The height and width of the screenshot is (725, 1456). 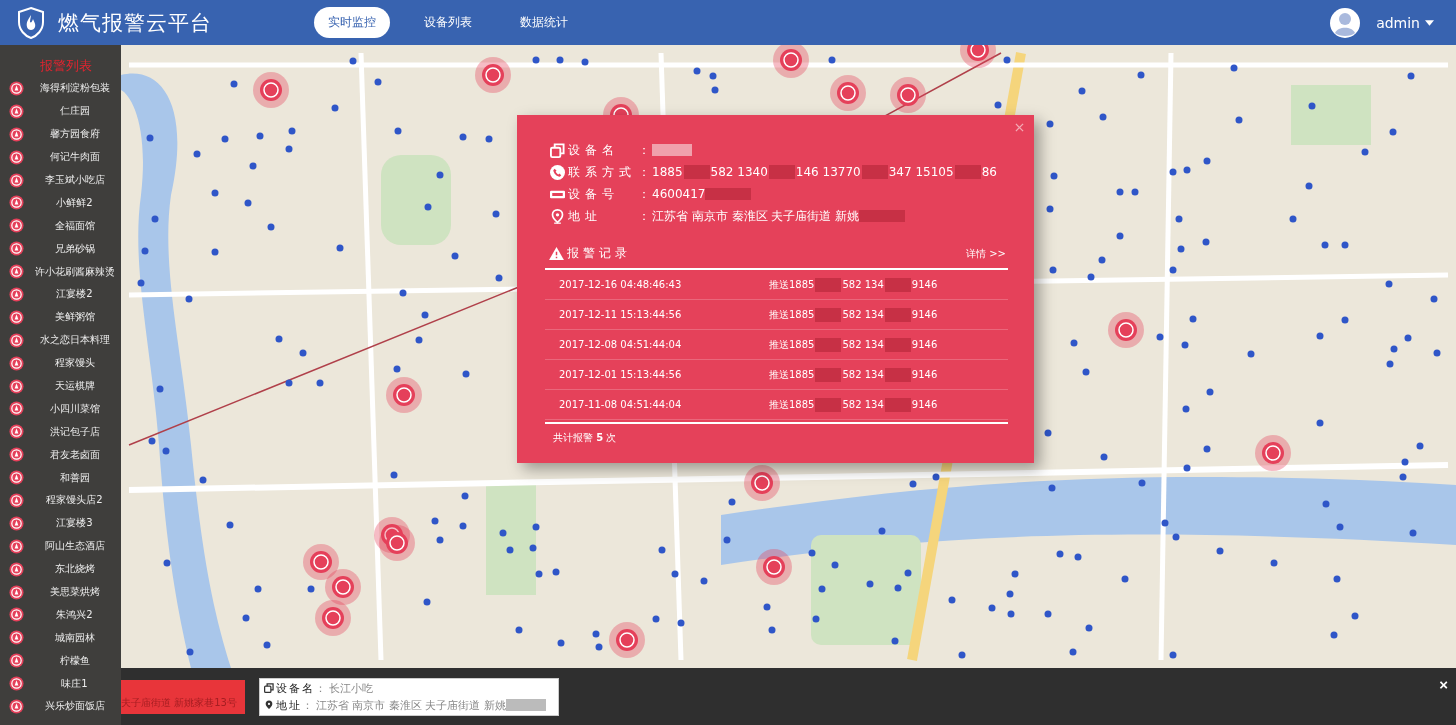 What do you see at coordinates (74, 340) in the screenshot?
I see `alarm-list-item: 水之恋日本料理` at bounding box center [74, 340].